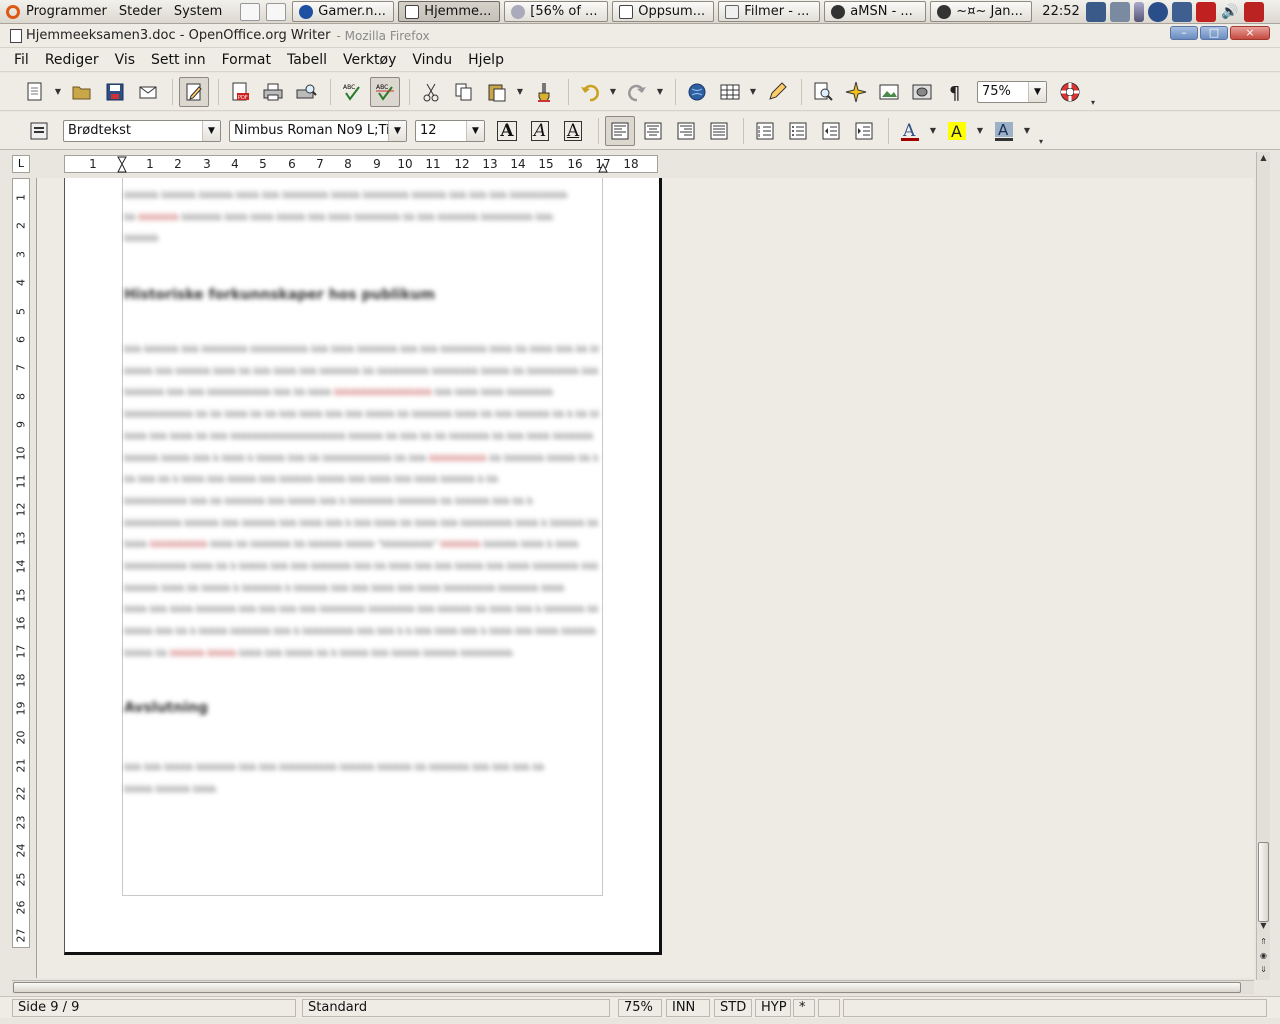 This screenshot has width=1280, height=1024. Describe the element at coordinates (856, 92) in the screenshot. I see `navigator-button` at that location.